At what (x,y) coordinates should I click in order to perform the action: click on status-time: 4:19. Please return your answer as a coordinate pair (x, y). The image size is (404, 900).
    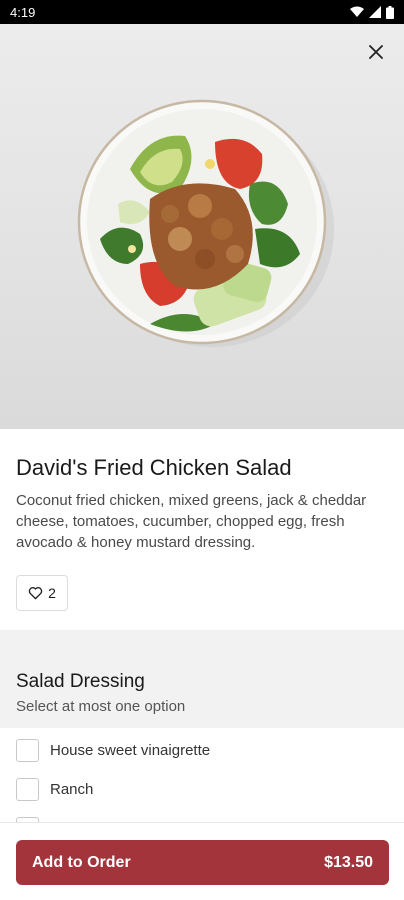
    Looking at the image, I should click on (23, 12).